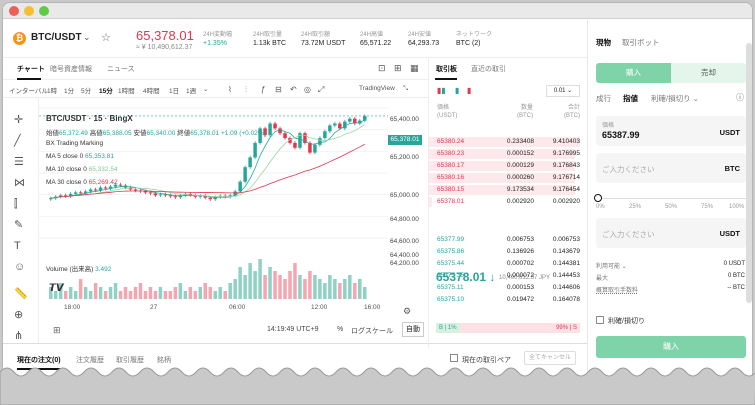 This screenshot has height=405, width=755. What do you see at coordinates (321, 90) in the screenshot?
I see `fullscreen-icon: ⤢` at bounding box center [321, 90].